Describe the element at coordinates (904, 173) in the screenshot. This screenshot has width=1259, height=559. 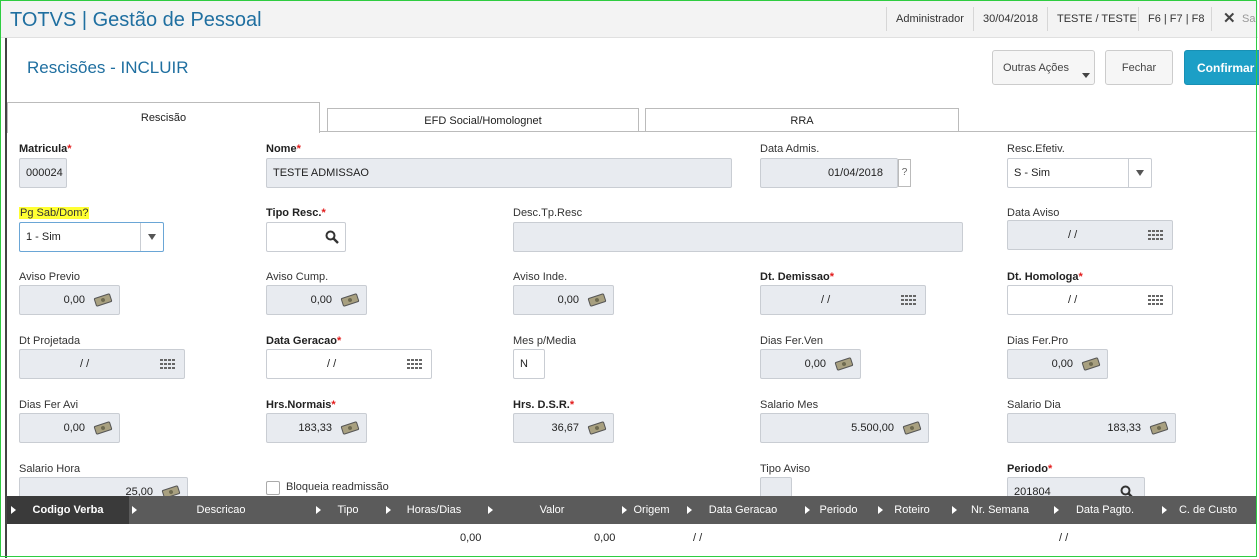
I see `help-button: ?` at that location.